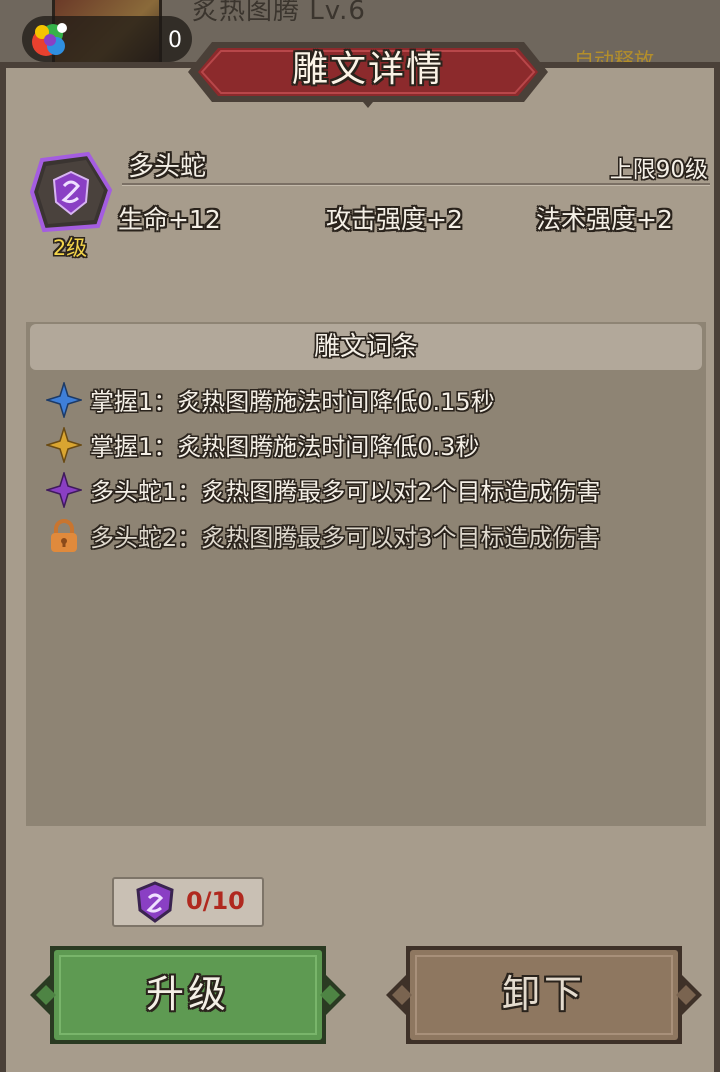  I want to click on panel-border-left, so click(3, 567).